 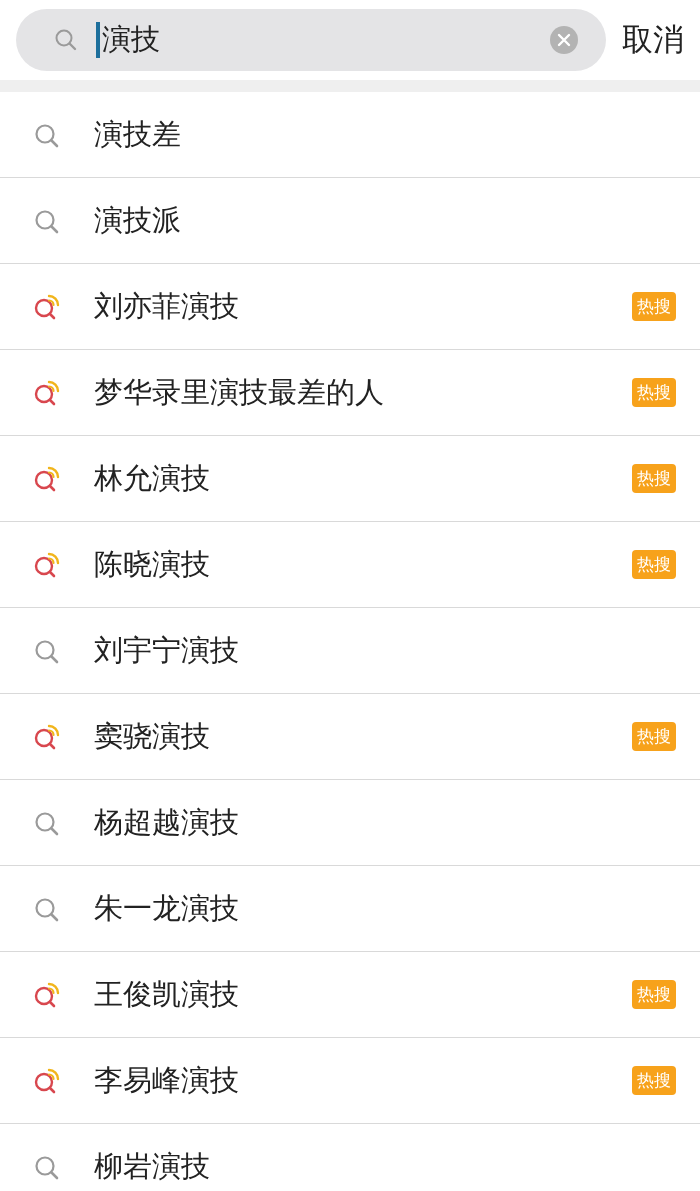 What do you see at coordinates (138, 220) in the screenshot?
I see `suggestion-text: 演技派` at bounding box center [138, 220].